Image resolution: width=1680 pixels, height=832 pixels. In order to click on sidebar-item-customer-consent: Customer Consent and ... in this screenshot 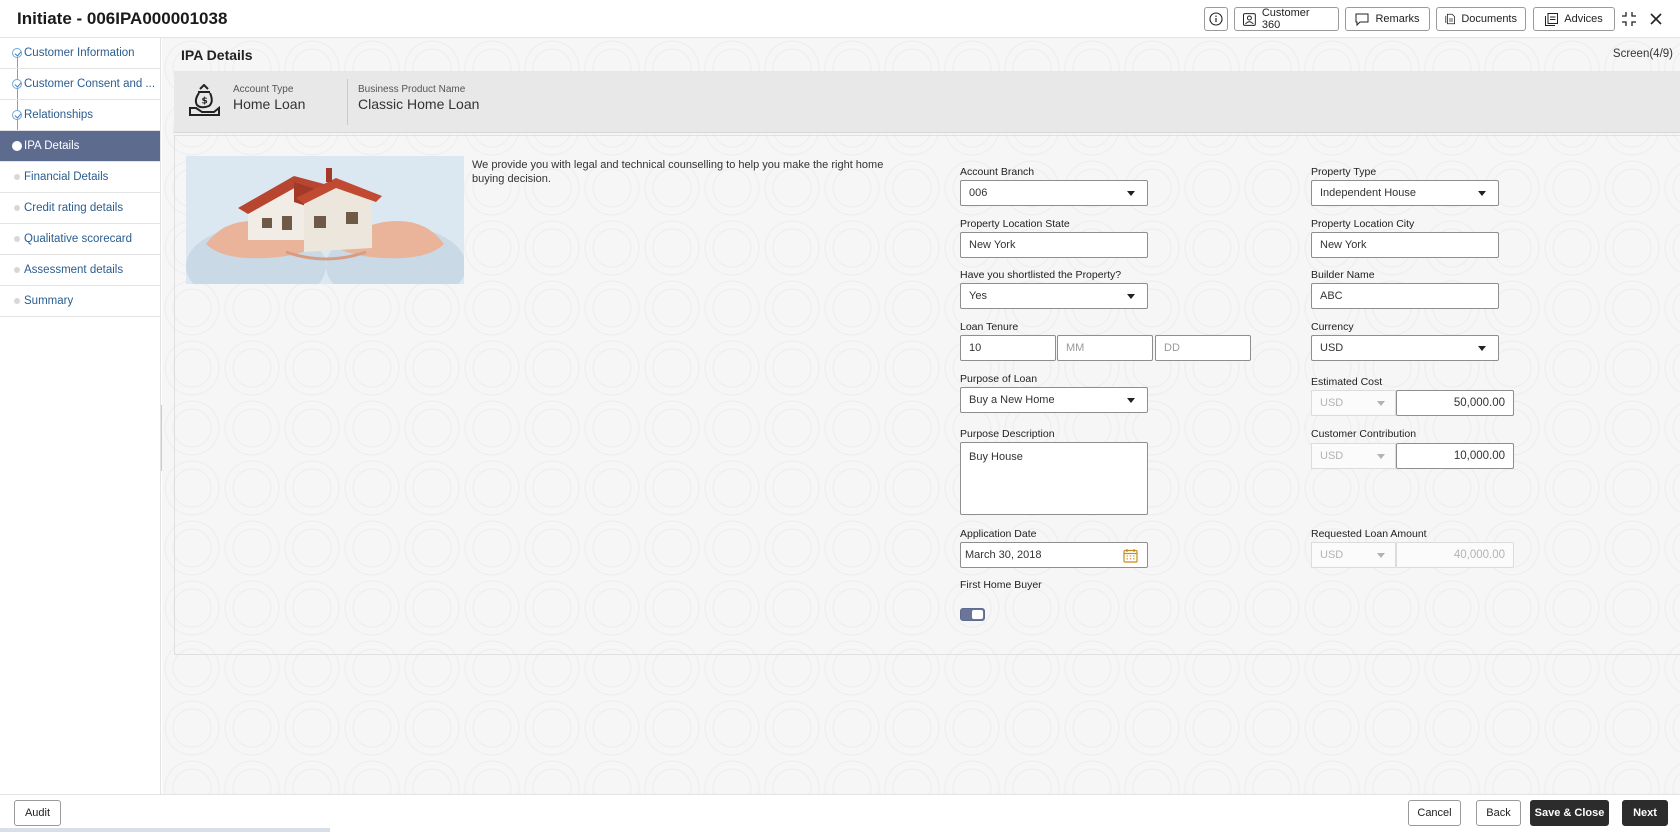, I will do `click(80, 84)`.